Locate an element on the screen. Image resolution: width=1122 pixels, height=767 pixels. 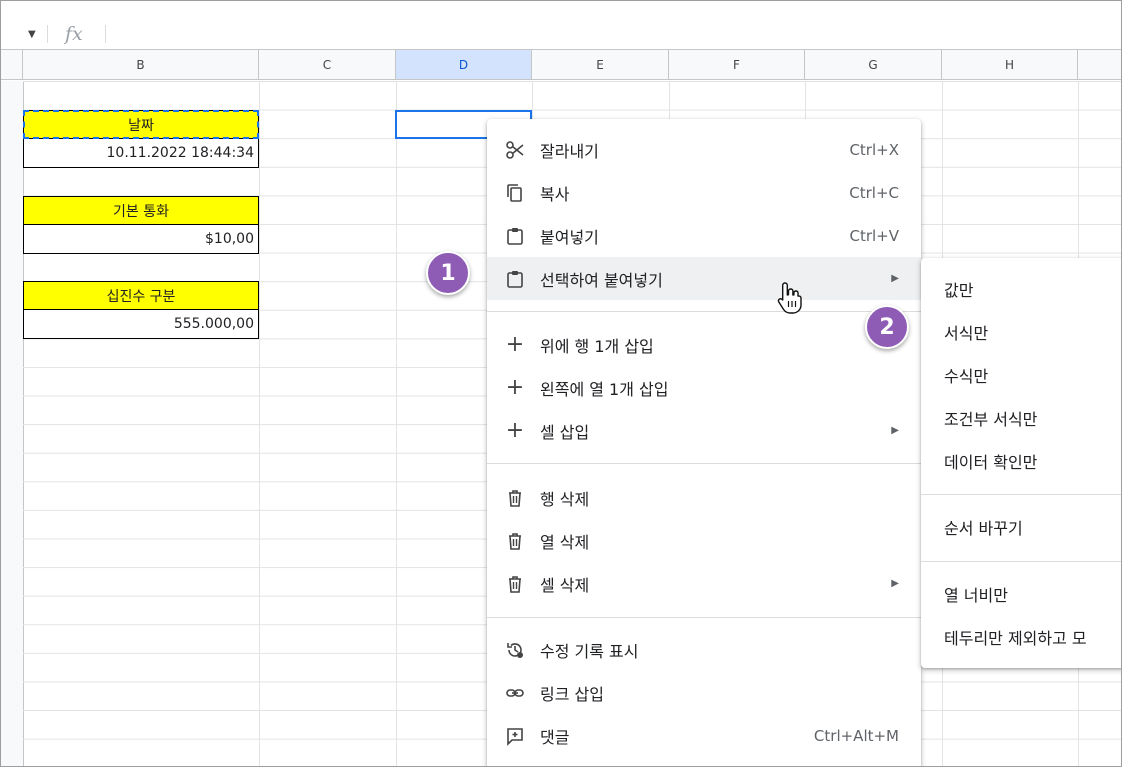
menu-item-delete-cells: 셀 삭제 ▶ is located at coordinates (704, 583).